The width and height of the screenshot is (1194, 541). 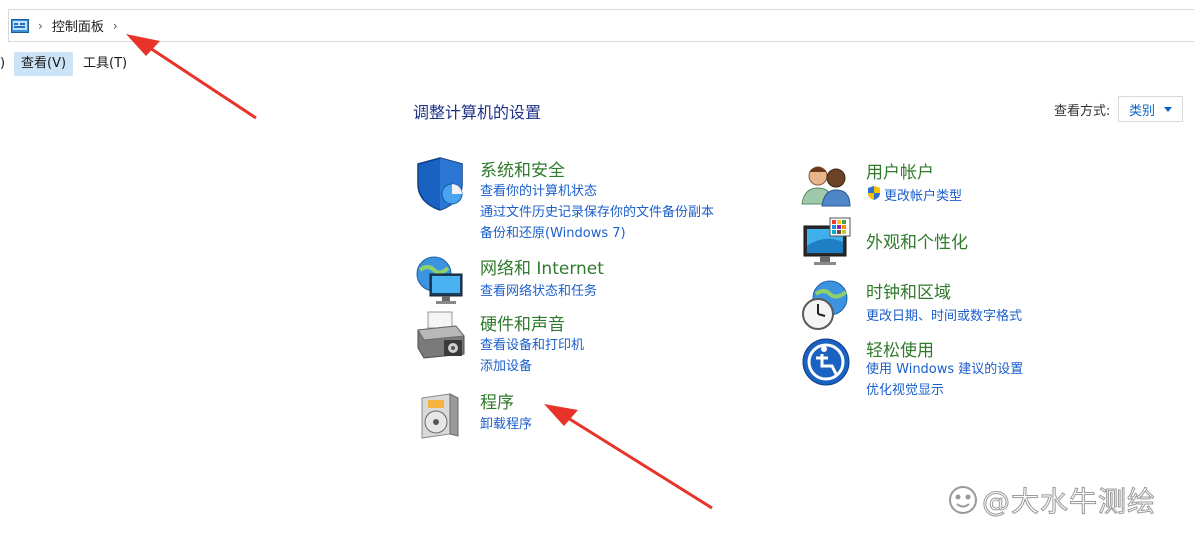 I want to click on watermark: @大水牛测绘, so click(x=1052, y=500).